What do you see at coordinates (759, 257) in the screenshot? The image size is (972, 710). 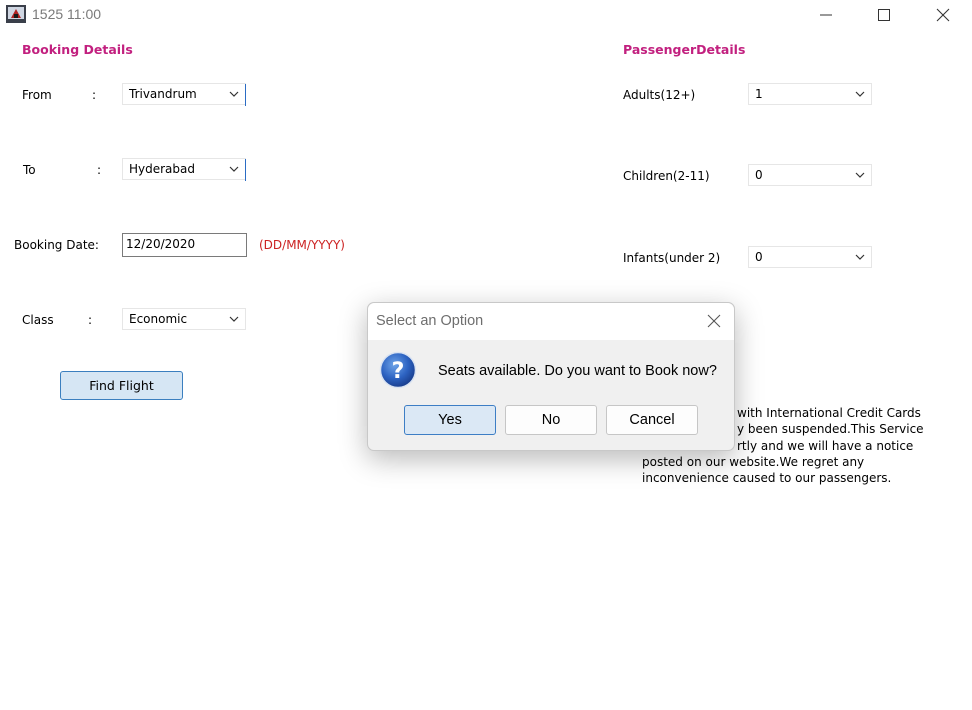 I see `infants-select-value: 0` at bounding box center [759, 257].